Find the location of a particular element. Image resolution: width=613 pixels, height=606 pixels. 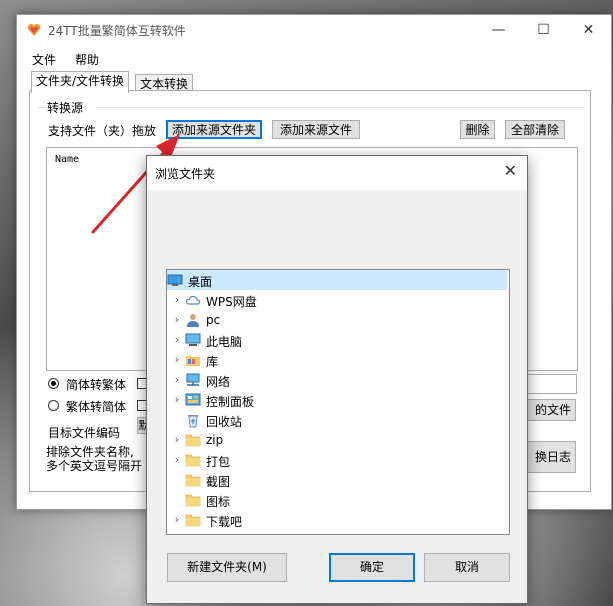

simp-to-trad-radio is located at coordinates (53, 383).